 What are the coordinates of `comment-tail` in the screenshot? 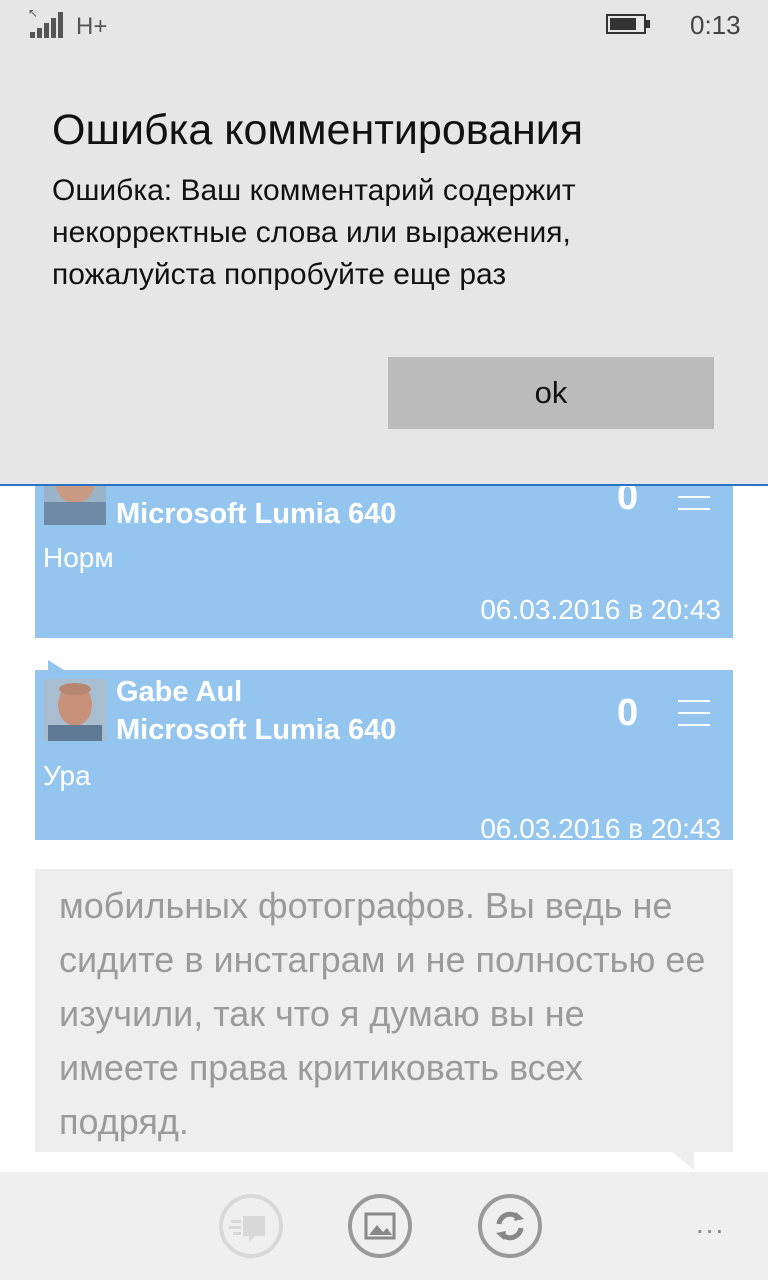 It's located at (56, 665).